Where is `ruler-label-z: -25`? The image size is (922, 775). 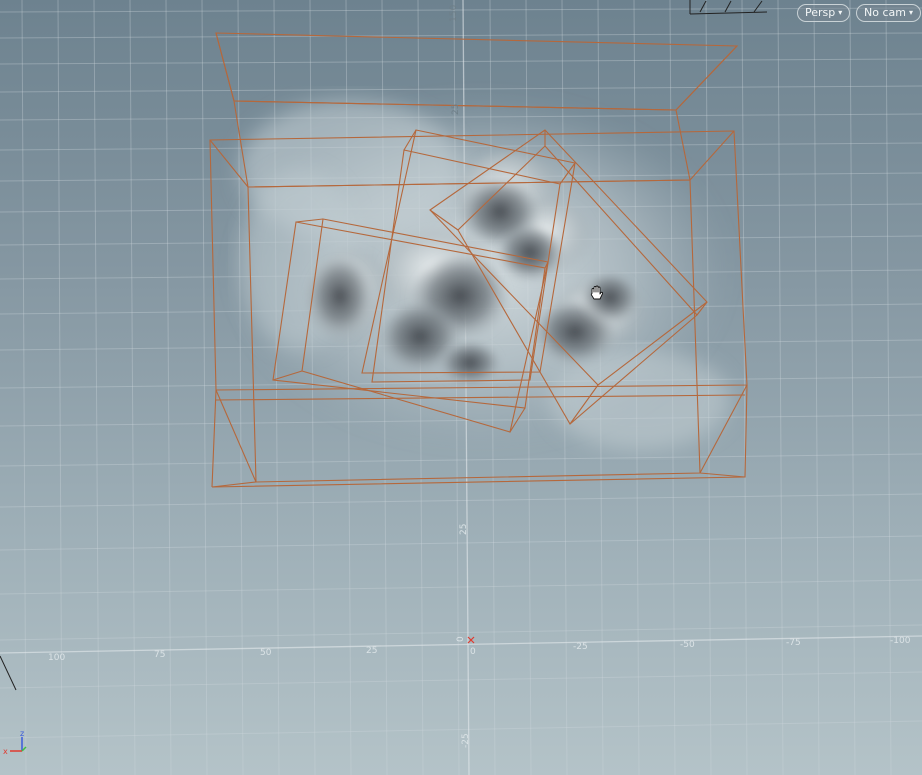 ruler-label-z: -25 is located at coordinates (466, 740).